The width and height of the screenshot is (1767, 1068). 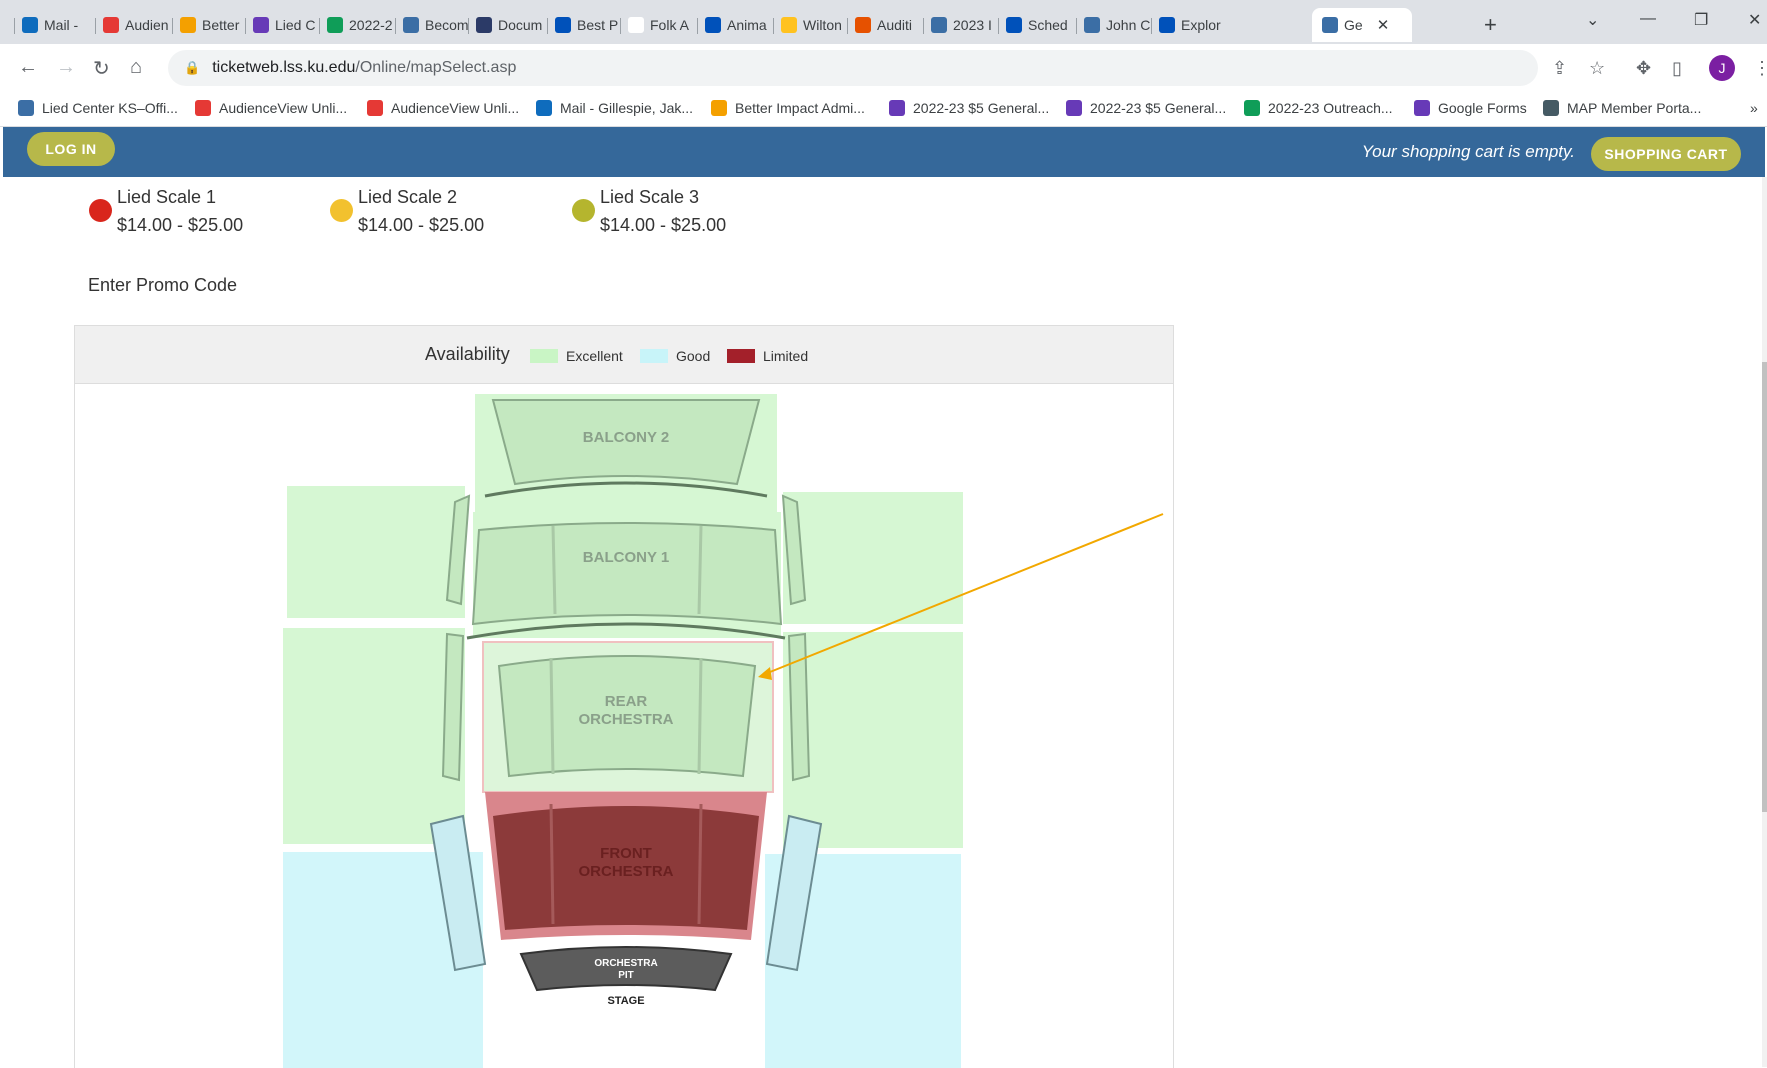 I want to click on menu-kebab-icon: ⋮, so click(x=1760, y=68).